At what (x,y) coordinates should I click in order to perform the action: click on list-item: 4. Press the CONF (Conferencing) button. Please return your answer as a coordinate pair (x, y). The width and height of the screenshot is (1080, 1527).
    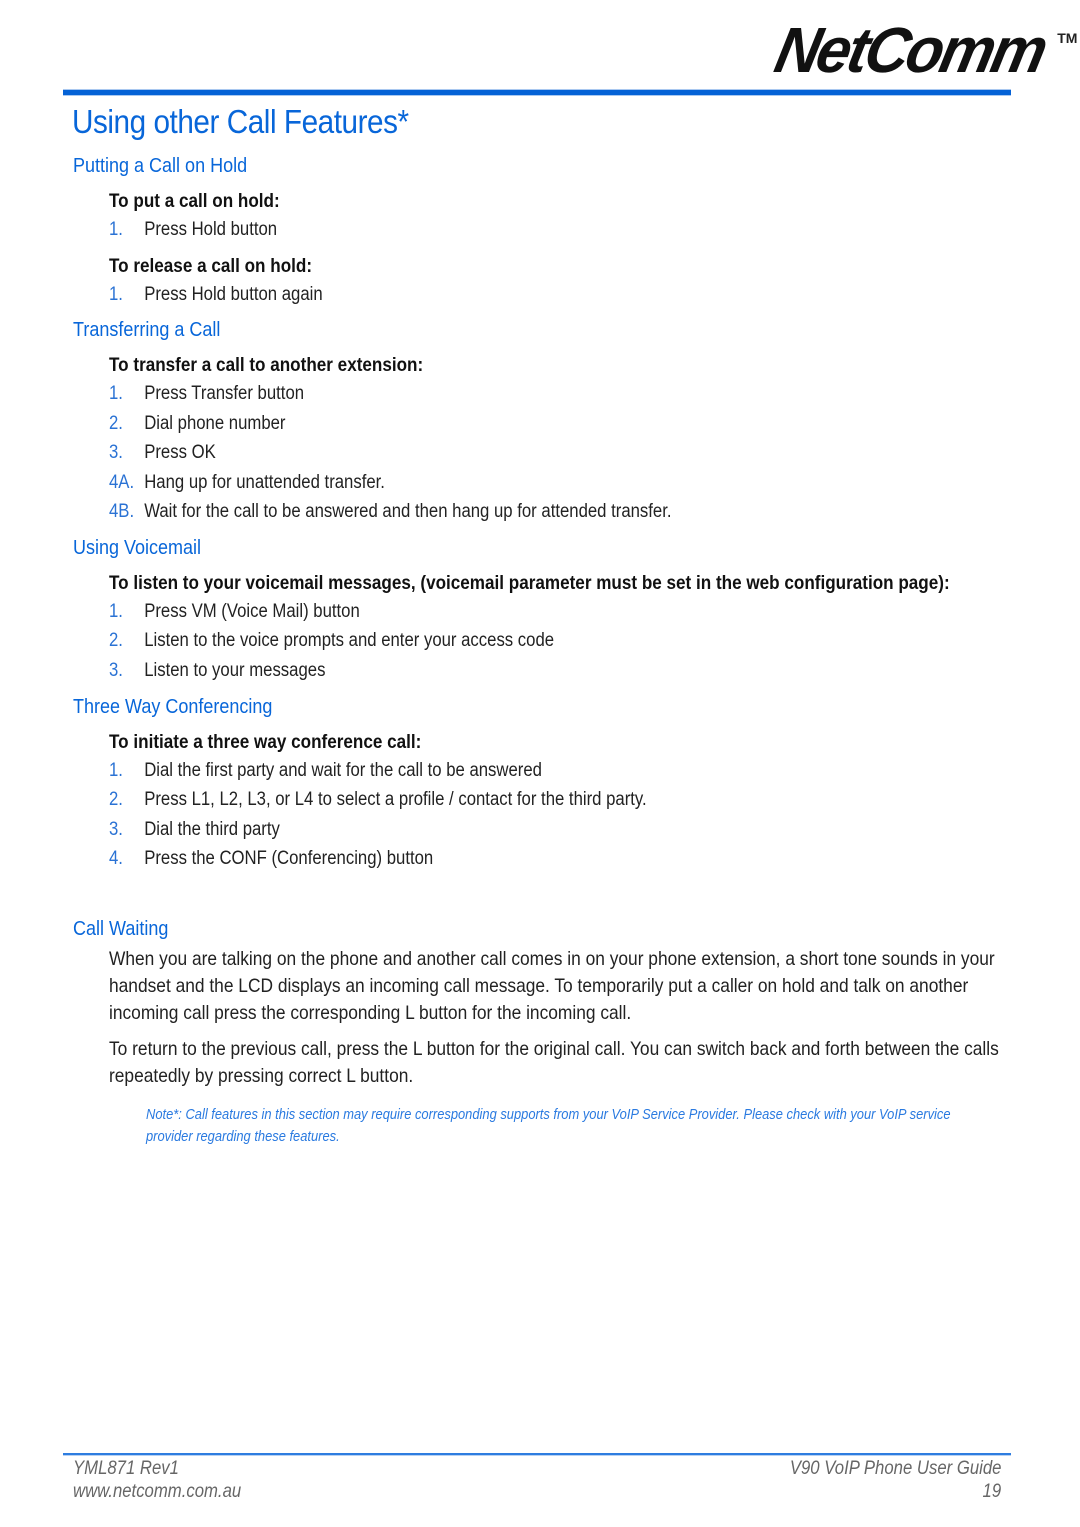
    Looking at the image, I should click on (271, 859).